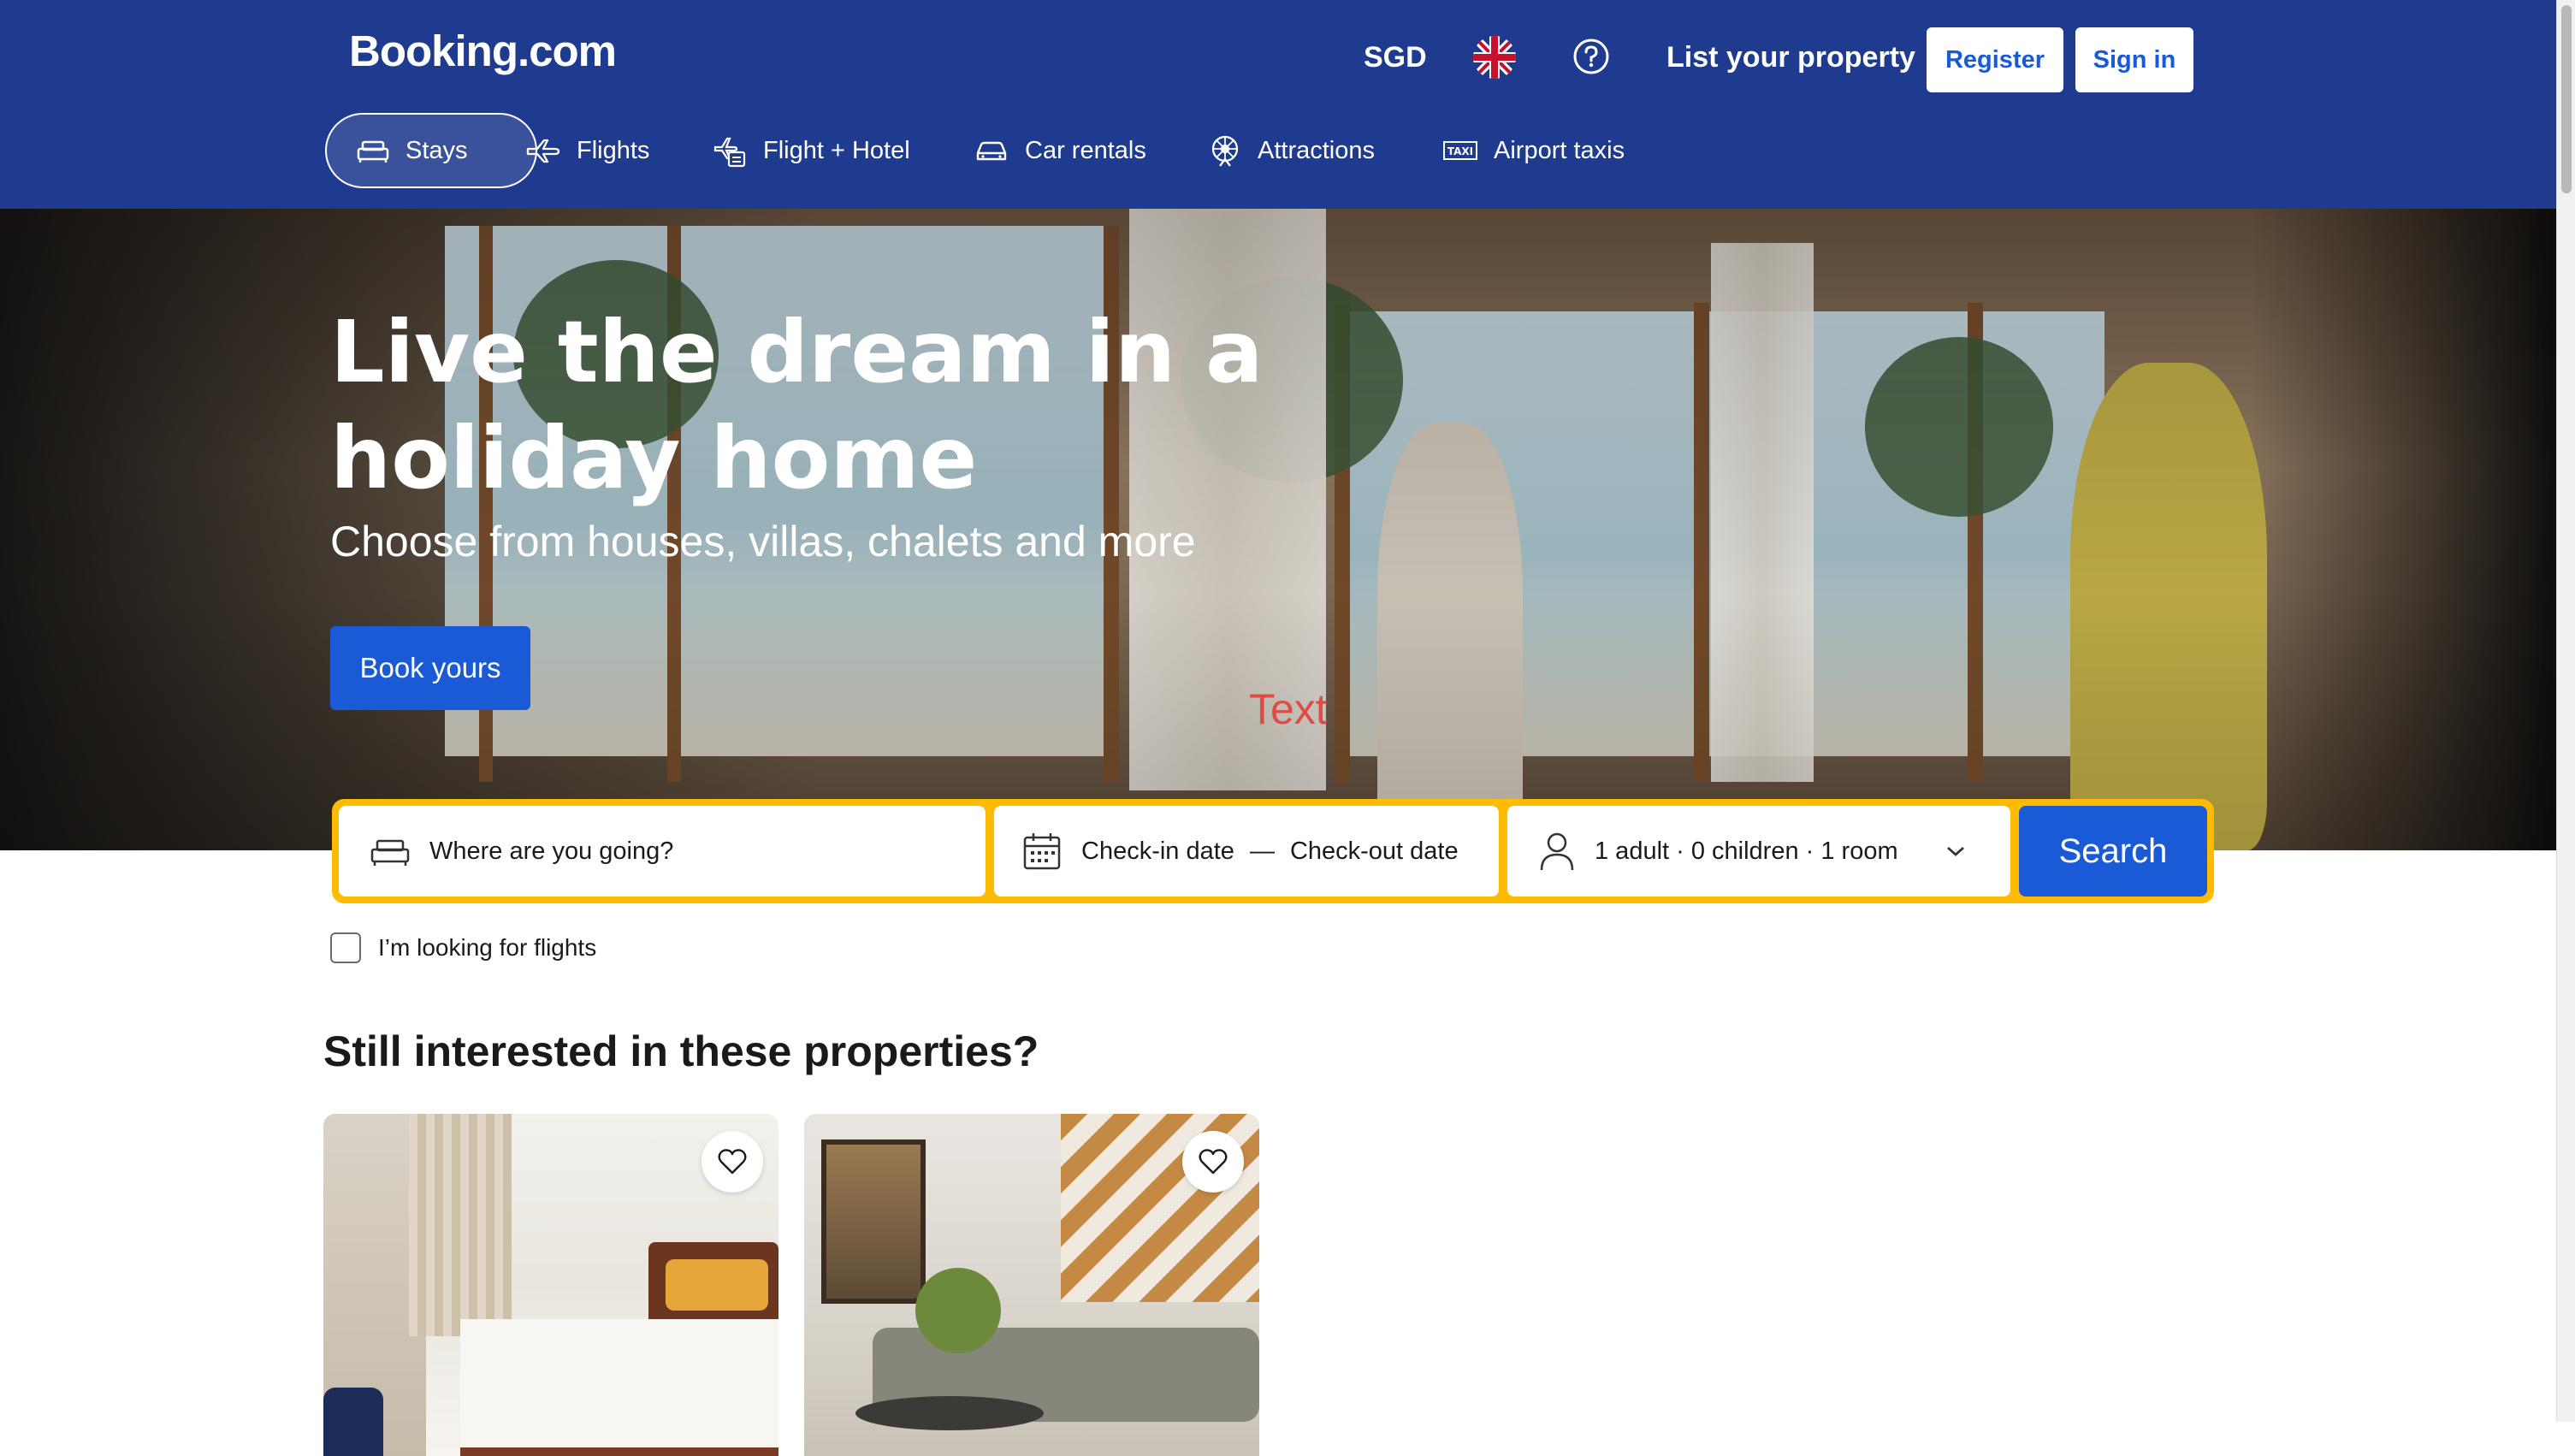 The height and width of the screenshot is (1456, 2575). What do you see at coordinates (353, 1422) in the screenshot?
I see `card-image-chair` at bounding box center [353, 1422].